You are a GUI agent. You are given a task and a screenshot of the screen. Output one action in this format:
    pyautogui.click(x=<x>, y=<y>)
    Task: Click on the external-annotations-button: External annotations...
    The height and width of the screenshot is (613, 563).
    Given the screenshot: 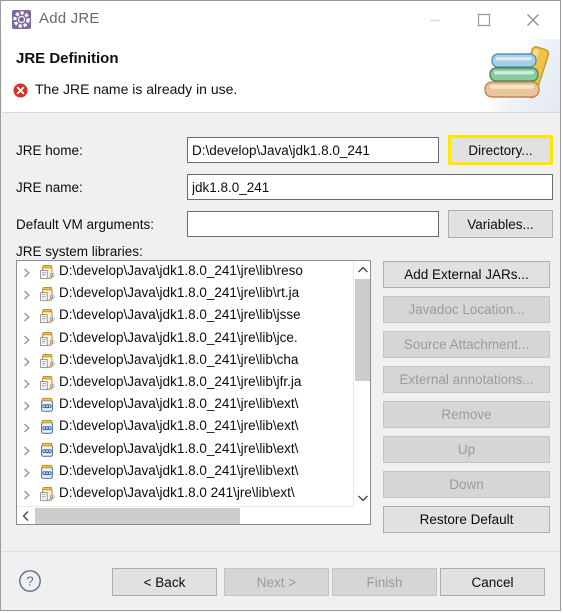 What is the action you would take?
    pyautogui.click(x=466, y=379)
    